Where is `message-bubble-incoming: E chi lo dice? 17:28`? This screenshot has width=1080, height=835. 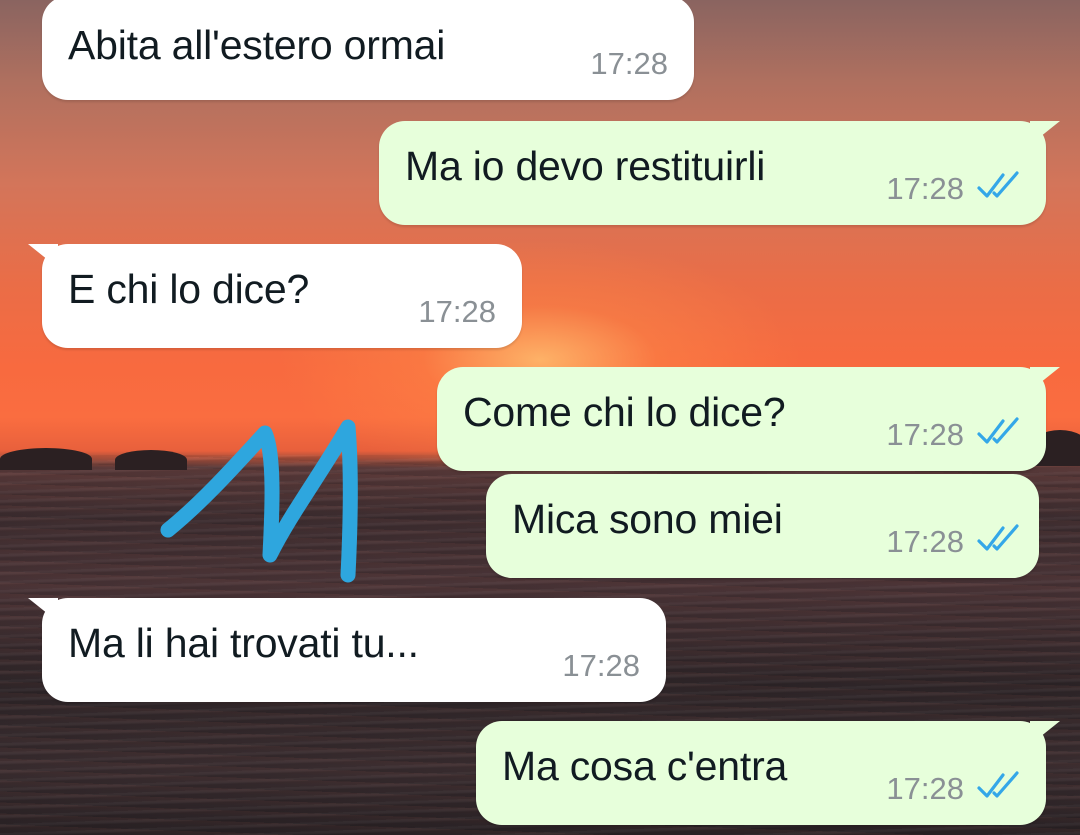 message-bubble-incoming: E chi lo dice? 17:28 is located at coordinates (275, 296).